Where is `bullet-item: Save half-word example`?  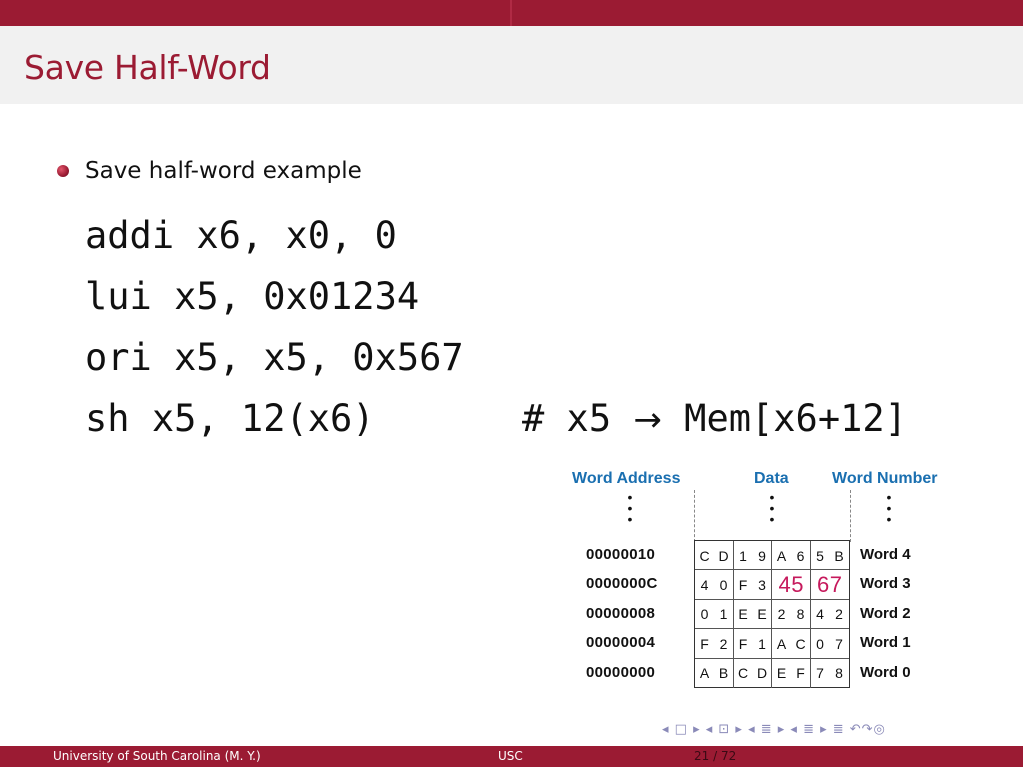 bullet-item: Save half-word example is located at coordinates (209, 171).